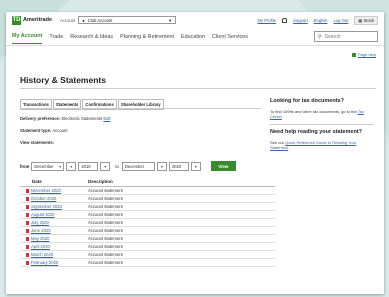 The width and height of the screenshot is (389, 297). Describe the element at coordinates (40, 238) in the screenshot. I see `statement-link: May 2020` at that location.